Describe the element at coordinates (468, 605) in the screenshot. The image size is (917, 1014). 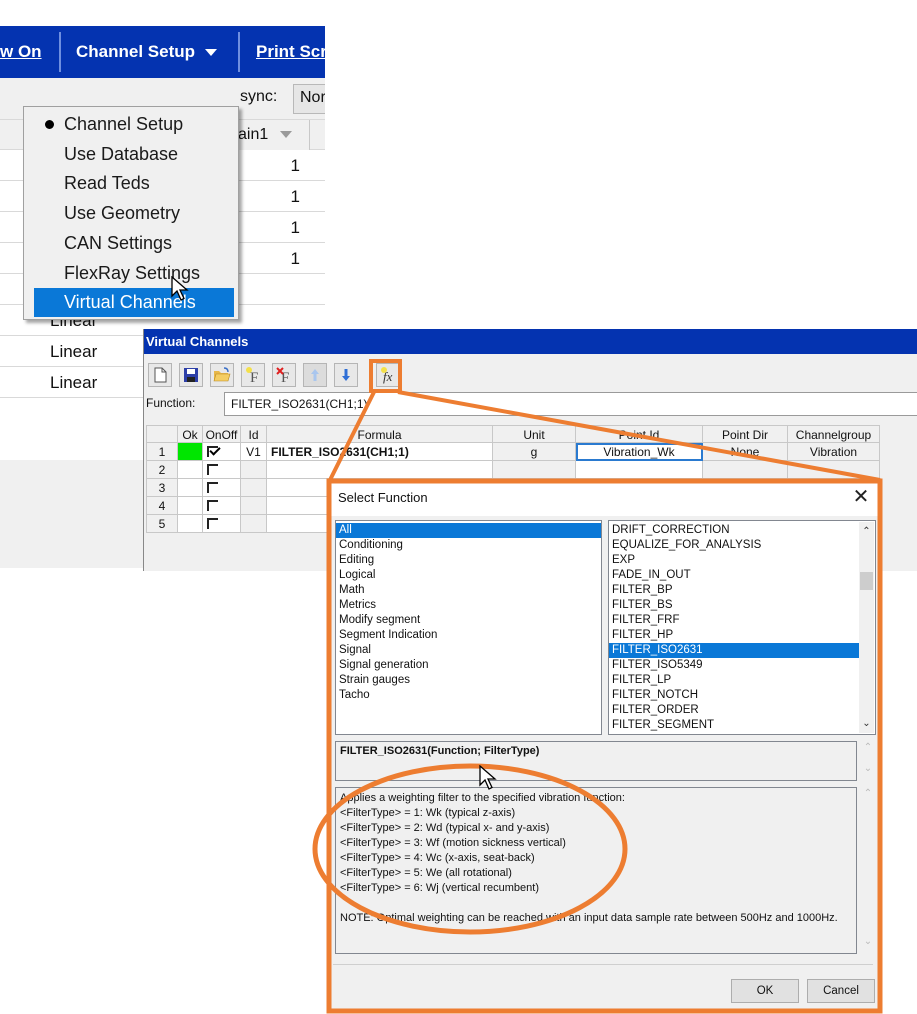
I see `category-item: Metrics` at that location.